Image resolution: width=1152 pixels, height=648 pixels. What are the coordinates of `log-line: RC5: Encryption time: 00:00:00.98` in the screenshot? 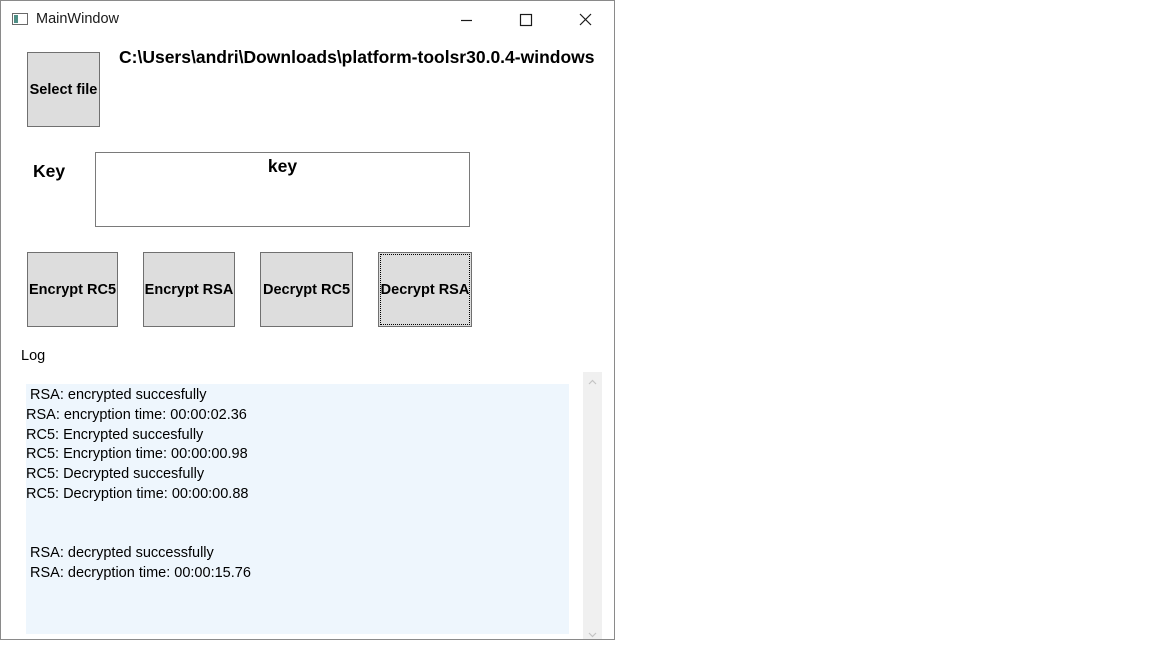 It's located at (137, 454).